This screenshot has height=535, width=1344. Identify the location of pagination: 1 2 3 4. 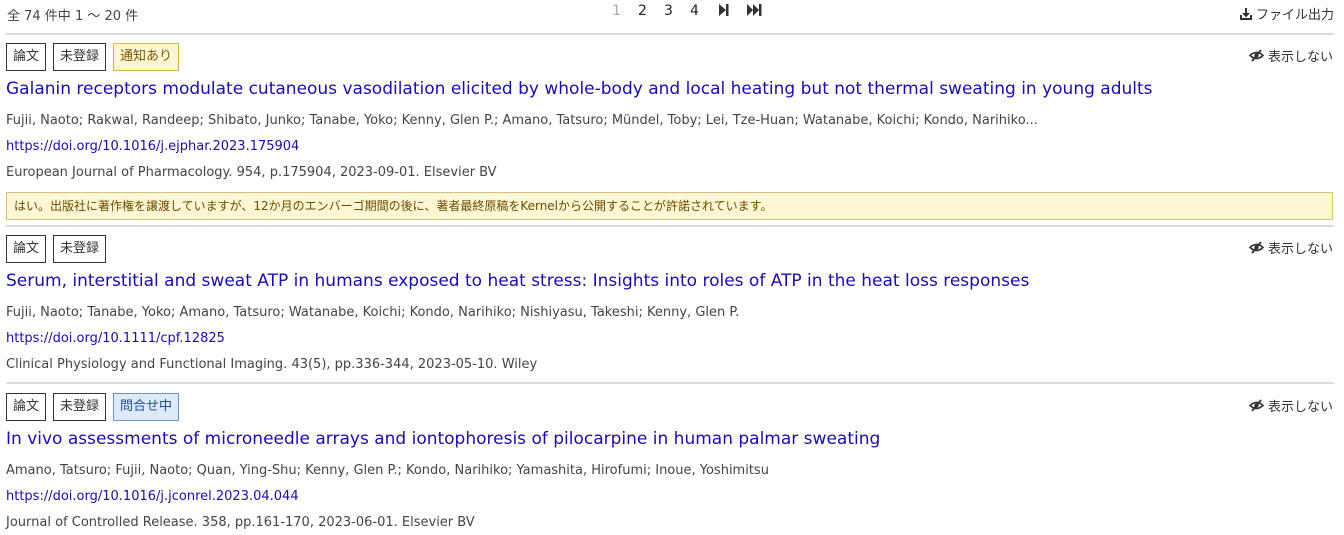
(694, 11).